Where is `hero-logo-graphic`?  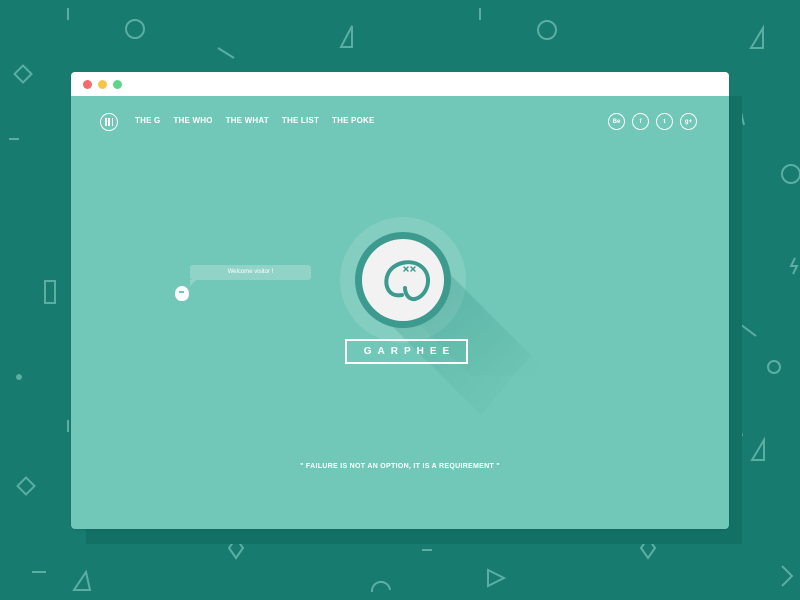
hero-logo-graphic is located at coordinates (445, 316).